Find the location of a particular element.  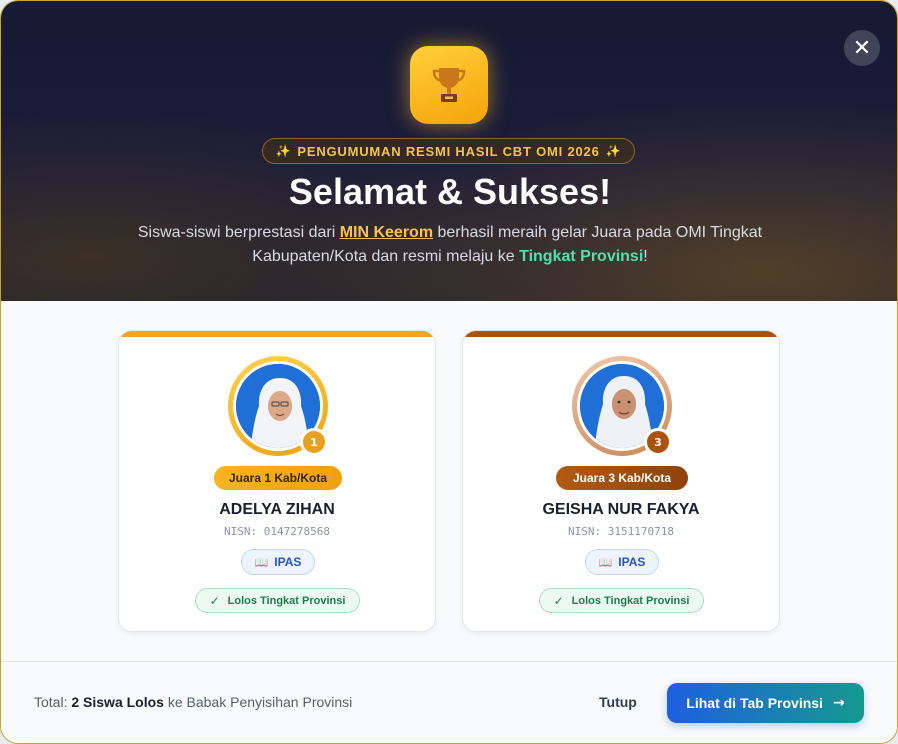

bronze-medal-icon: 3 is located at coordinates (658, 442).